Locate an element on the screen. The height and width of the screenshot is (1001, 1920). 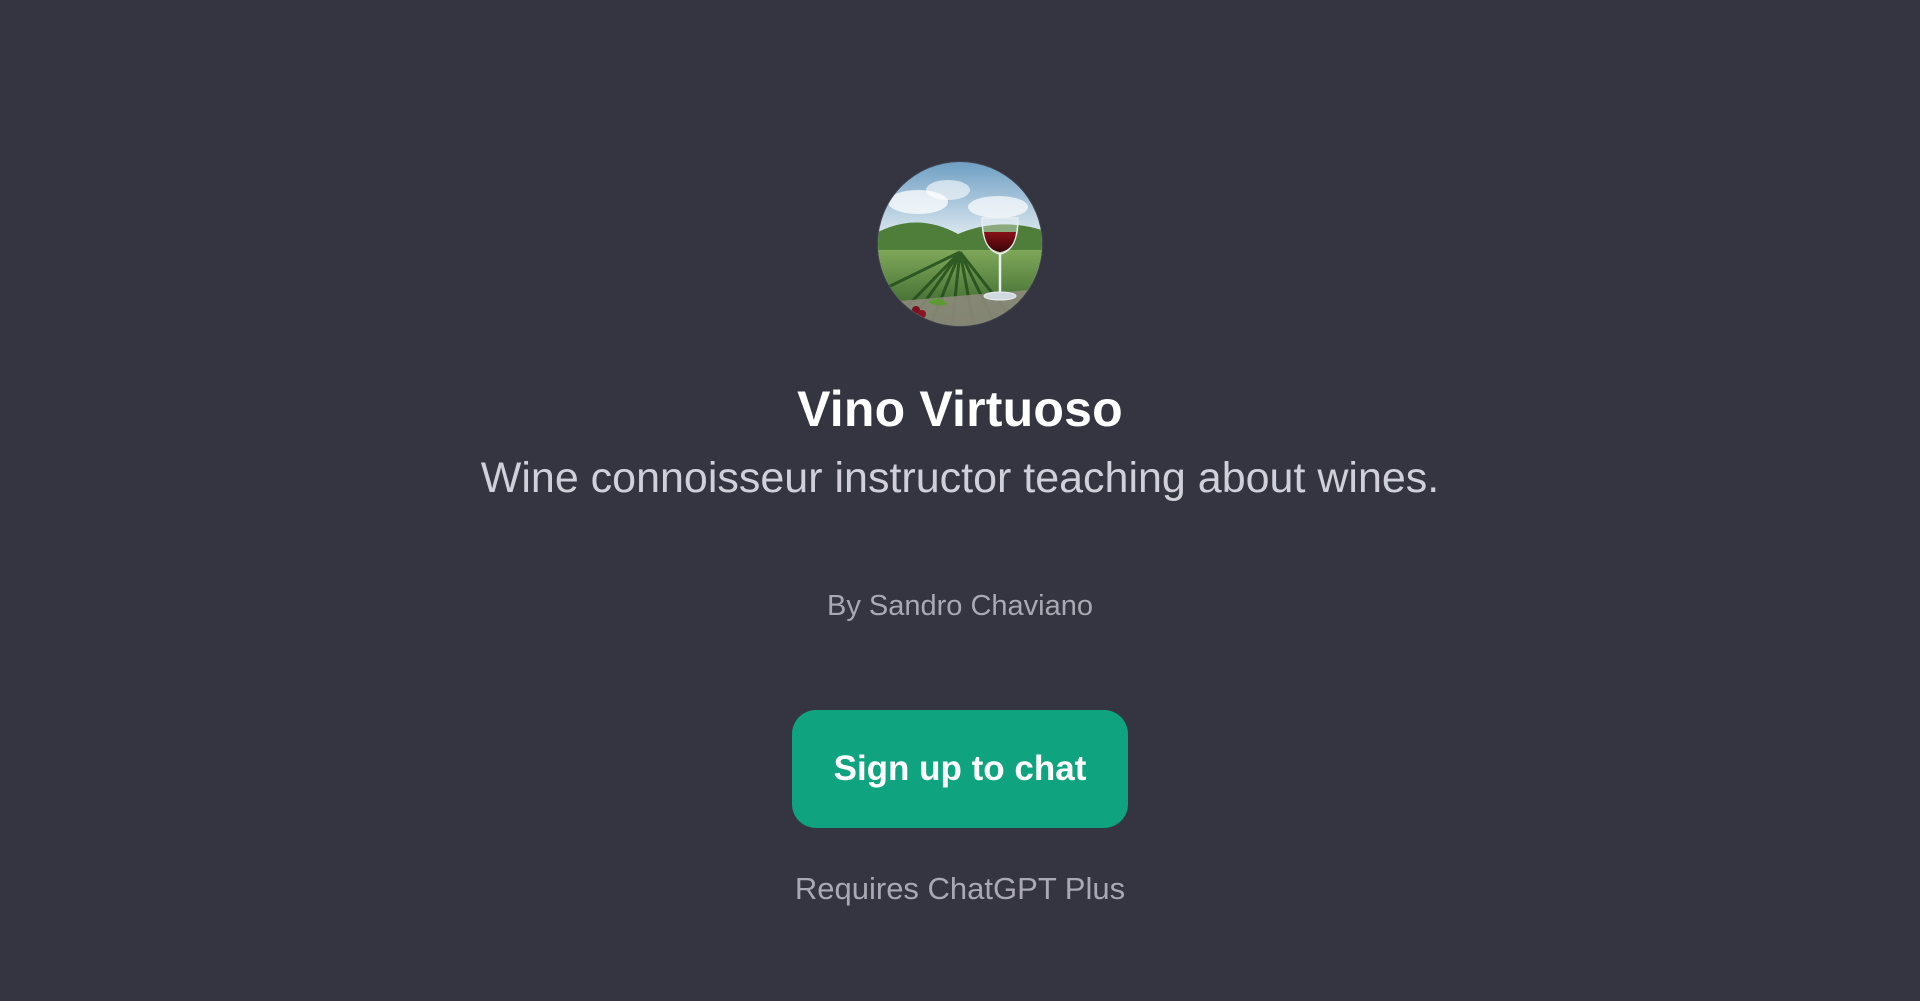
vineyard-wine-glass-icon is located at coordinates (960, 244).